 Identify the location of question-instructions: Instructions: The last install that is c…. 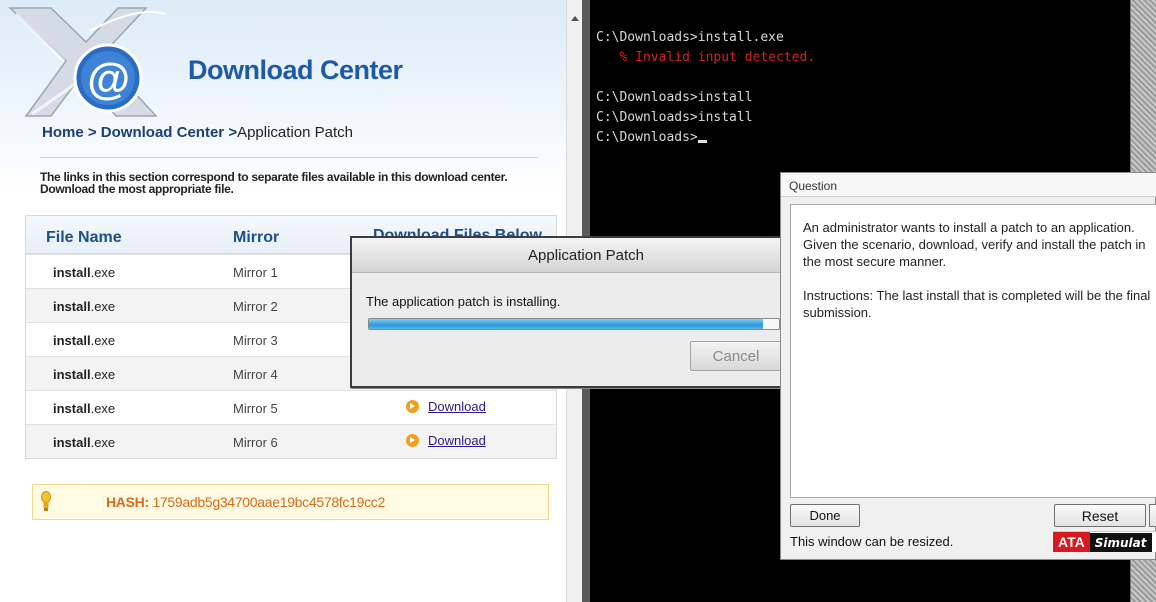
(977, 304).